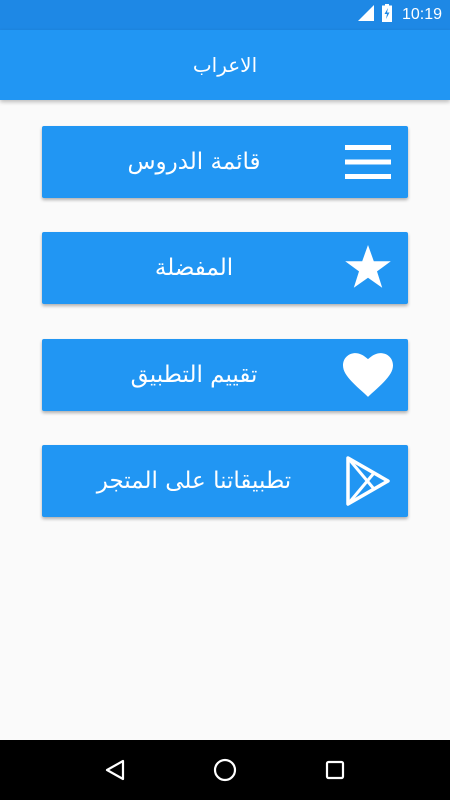 Image resolution: width=450 pixels, height=800 pixels. Describe the element at coordinates (115, 770) in the screenshot. I see `back-icon` at that location.